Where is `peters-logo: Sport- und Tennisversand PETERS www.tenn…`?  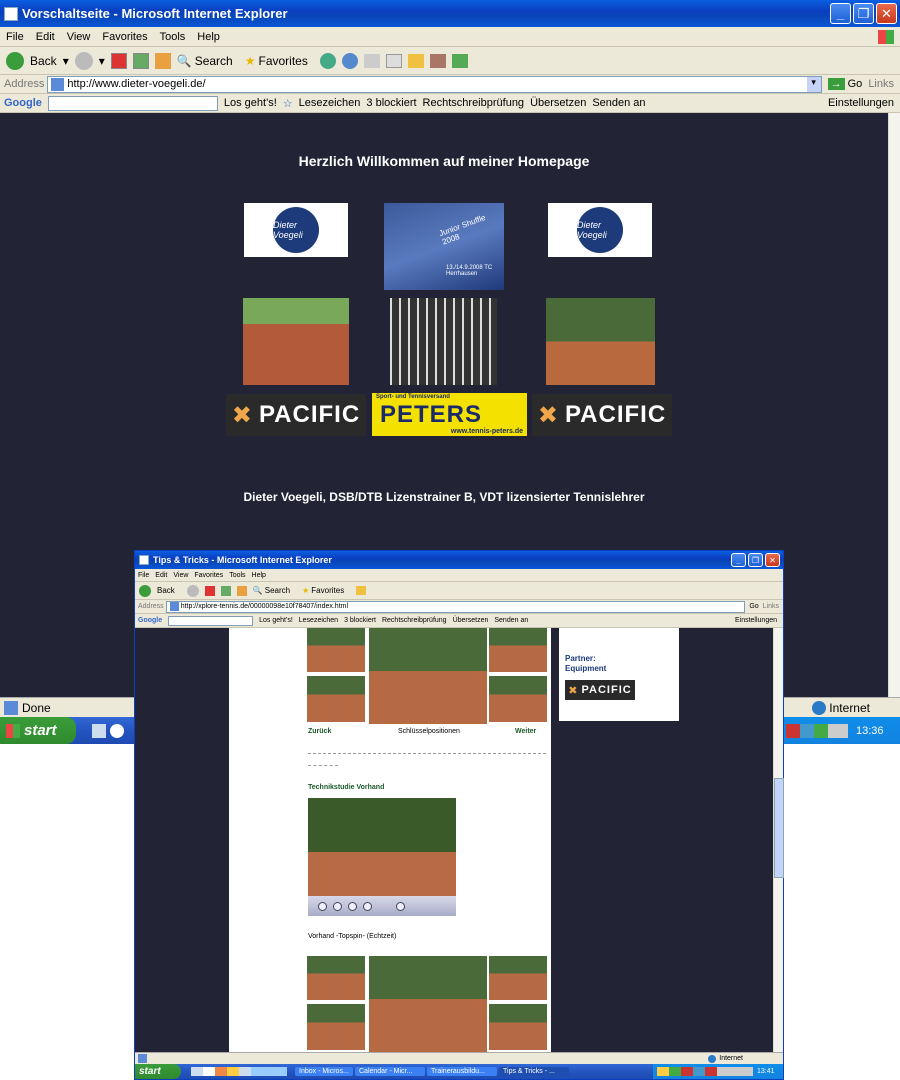 peters-logo: Sport- und Tennisversand PETERS www.tenn… is located at coordinates (449, 414).